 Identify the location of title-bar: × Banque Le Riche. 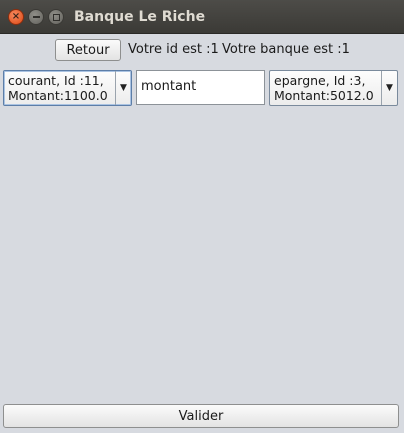
(202, 17).